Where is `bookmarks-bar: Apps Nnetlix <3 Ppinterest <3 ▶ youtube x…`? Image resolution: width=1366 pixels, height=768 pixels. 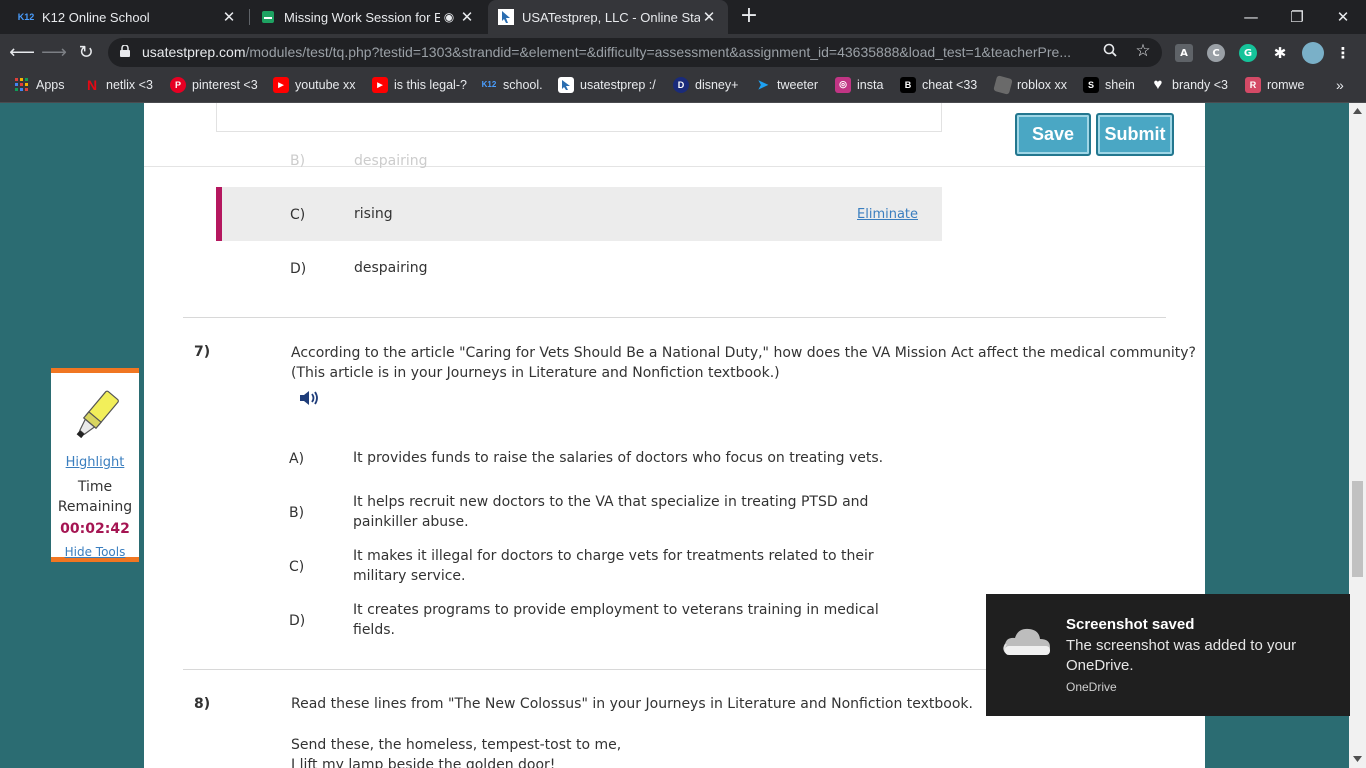 bookmarks-bar: Apps Nnetlix <3 Ppinterest <3 ▶ youtube x… is located at coordinates (683, 87).